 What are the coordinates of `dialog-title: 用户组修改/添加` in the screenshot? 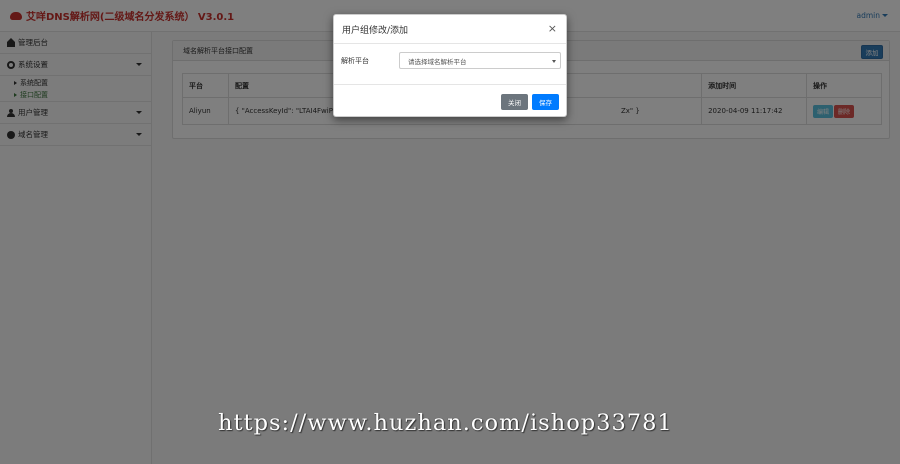 It's located at (375, 30).